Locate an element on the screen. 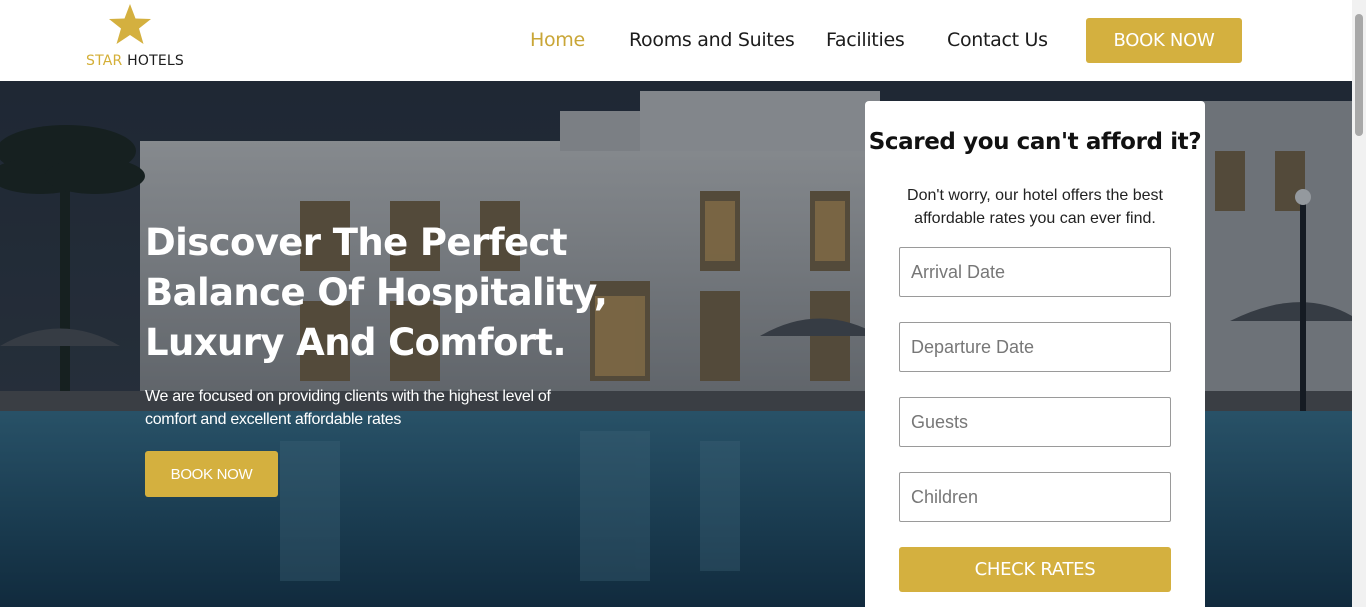 The image size is (1366, 607). brand-star-word: STAR is located at coordinates (104, 61).